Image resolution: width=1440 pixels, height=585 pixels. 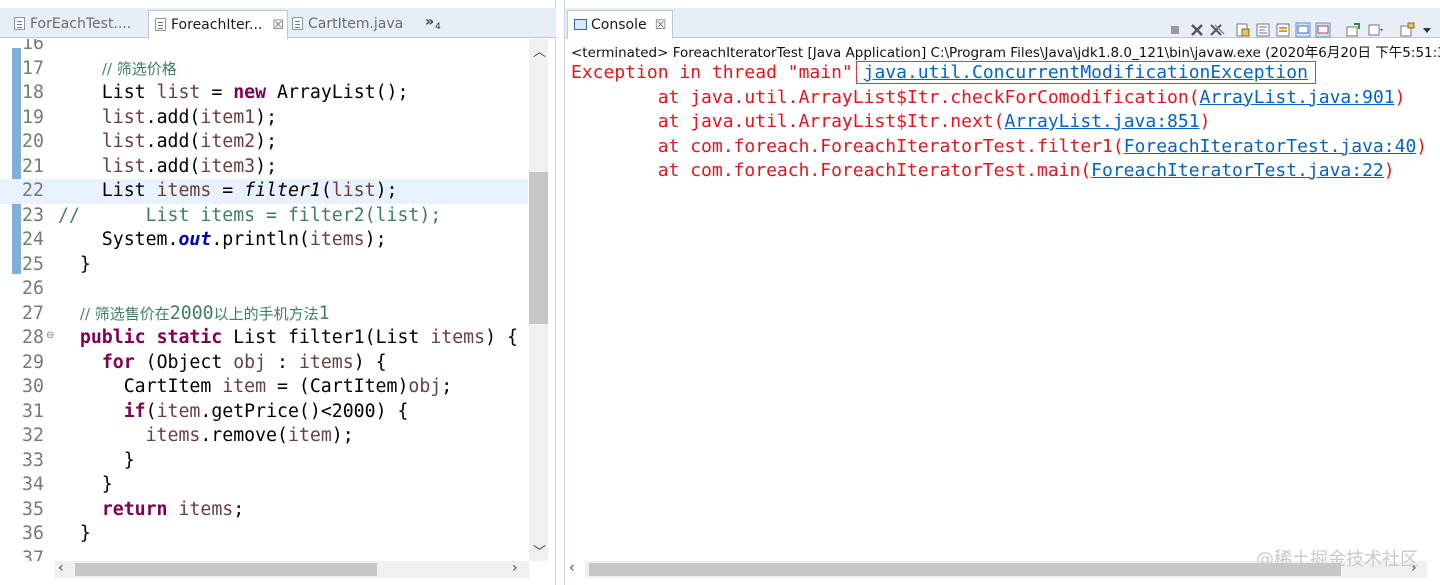 What do you see at coordinates (1237, 170) in the screenshot?
I see `source-link: ForeachIteratorTest.java:22` at bounding box center [1237, 170].